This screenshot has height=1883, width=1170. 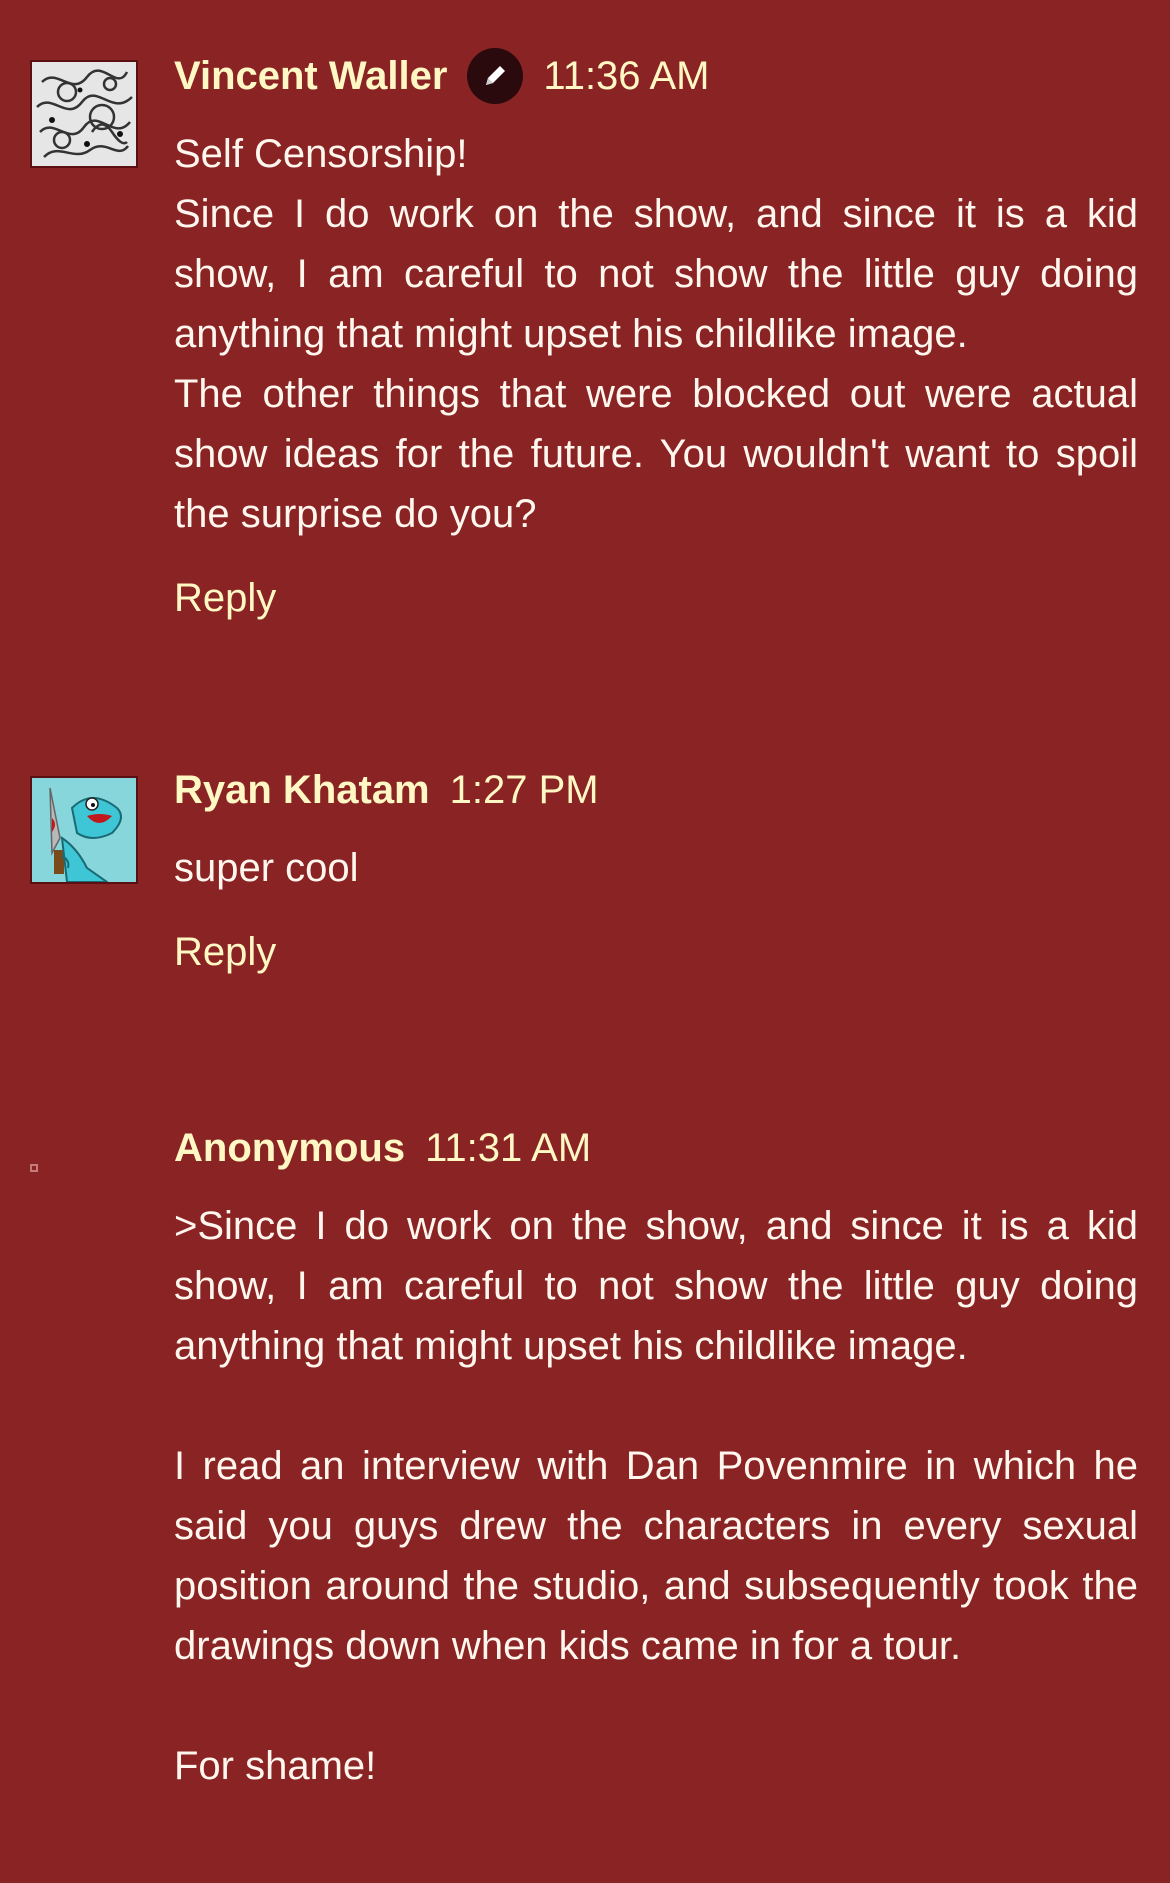 What do you see at coordinates (321, 154) in the screenshot?
I see `comment-paragraph: Self Censorship!` at bounding box center [321, 154].